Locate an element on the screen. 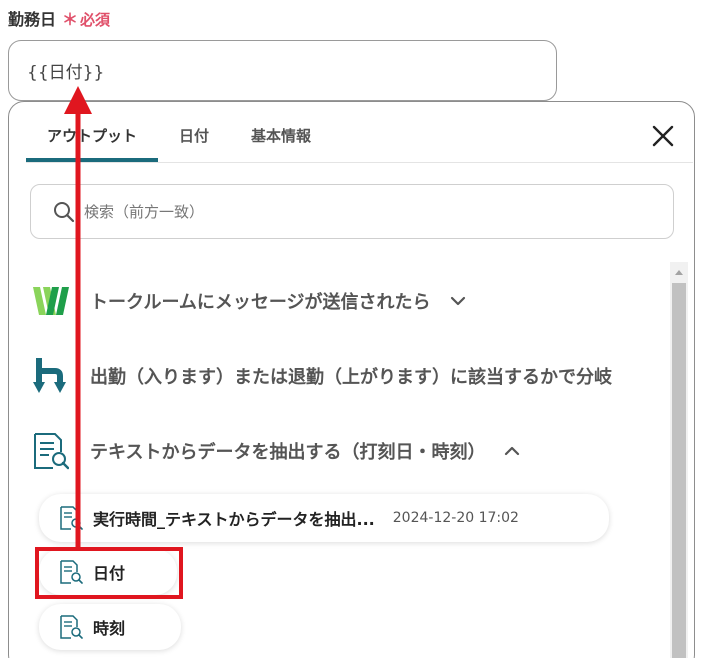  search-box is located at coordinates (352, 211).